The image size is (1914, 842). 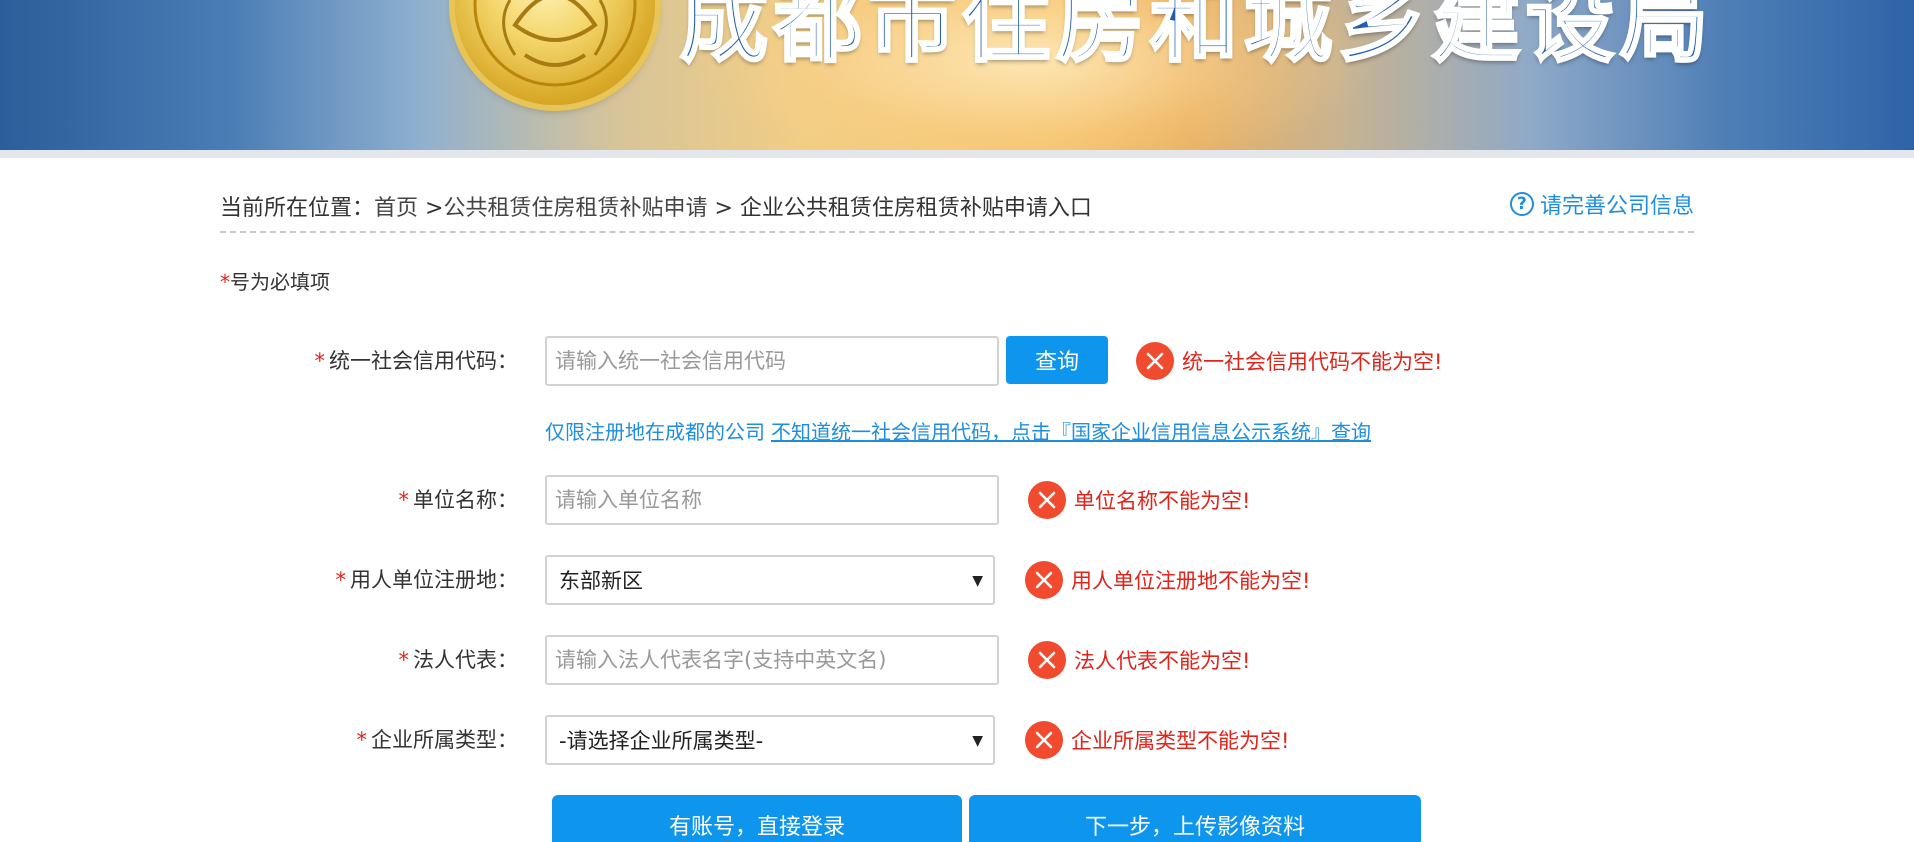 I want to click on legal-rep-error-text: 法人代表不能为空!, so click(x=1162, y=661).